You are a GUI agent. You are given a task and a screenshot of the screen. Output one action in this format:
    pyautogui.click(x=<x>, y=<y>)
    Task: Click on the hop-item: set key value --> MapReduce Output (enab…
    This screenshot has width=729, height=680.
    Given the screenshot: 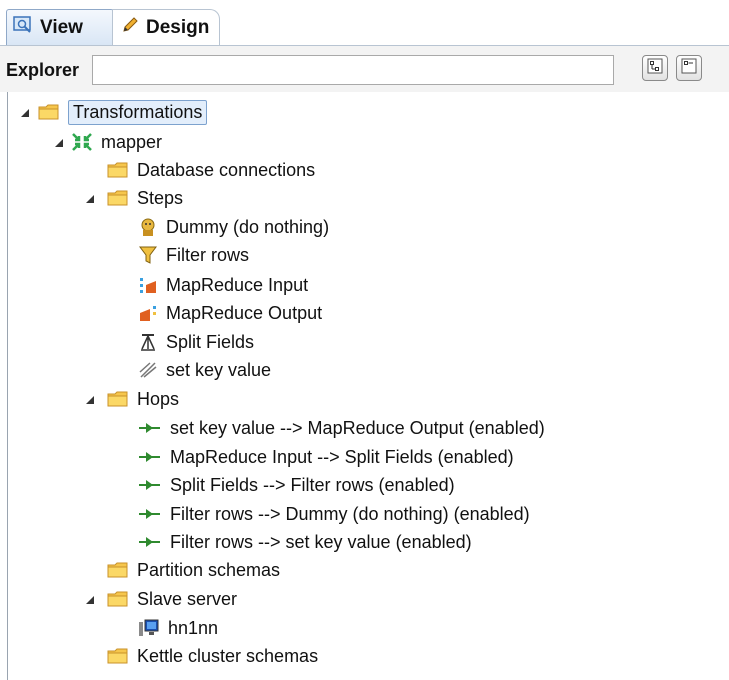 What is the action you would take?
    pyautogui.click(x=341, y=428)
    